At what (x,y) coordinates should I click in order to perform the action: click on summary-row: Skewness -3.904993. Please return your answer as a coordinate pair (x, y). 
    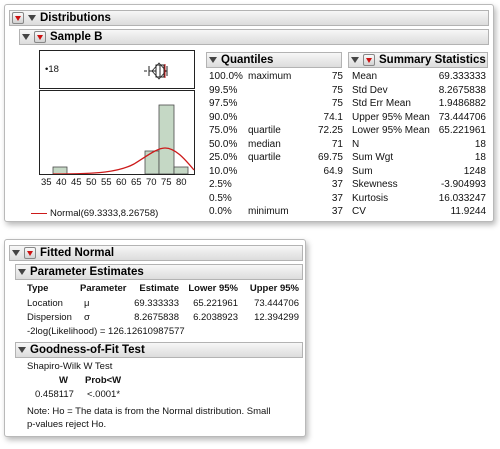
    Looking at the image, I should click on (419, 184).